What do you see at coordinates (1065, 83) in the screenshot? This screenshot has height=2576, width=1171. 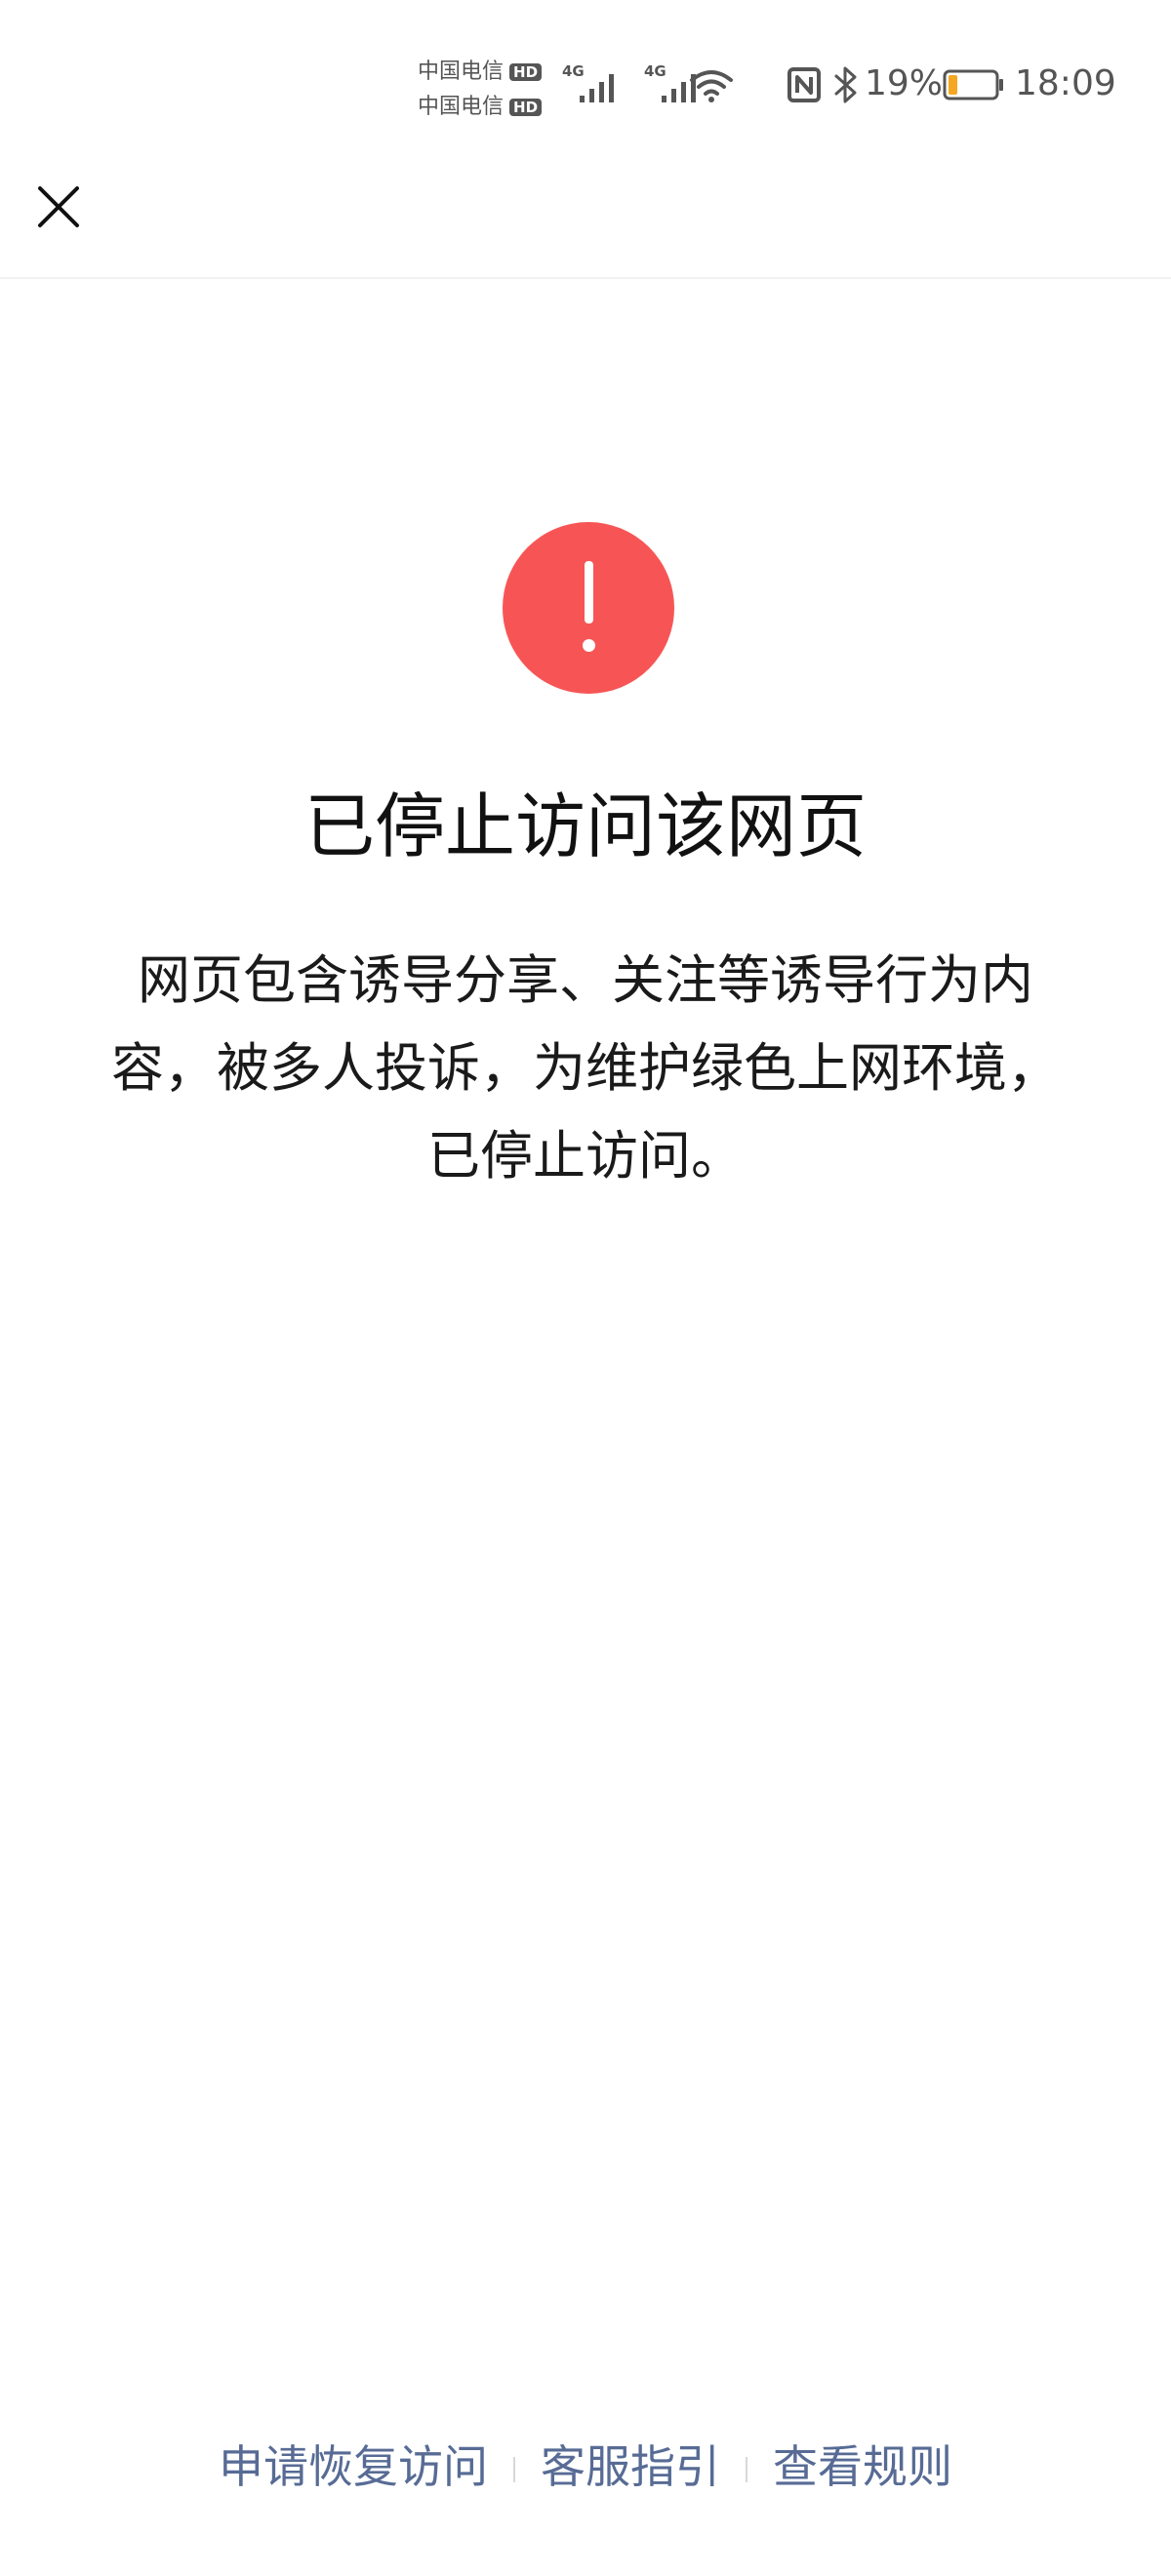 I see `clock: 18:09` at bounding box center [1065, 83].